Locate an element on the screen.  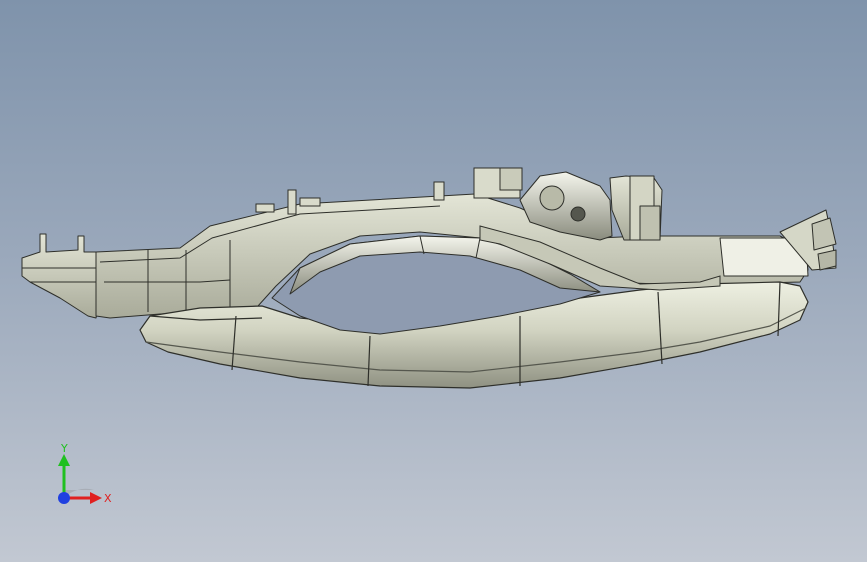
y-axis-label: Y is located at coordinates (64, 448).